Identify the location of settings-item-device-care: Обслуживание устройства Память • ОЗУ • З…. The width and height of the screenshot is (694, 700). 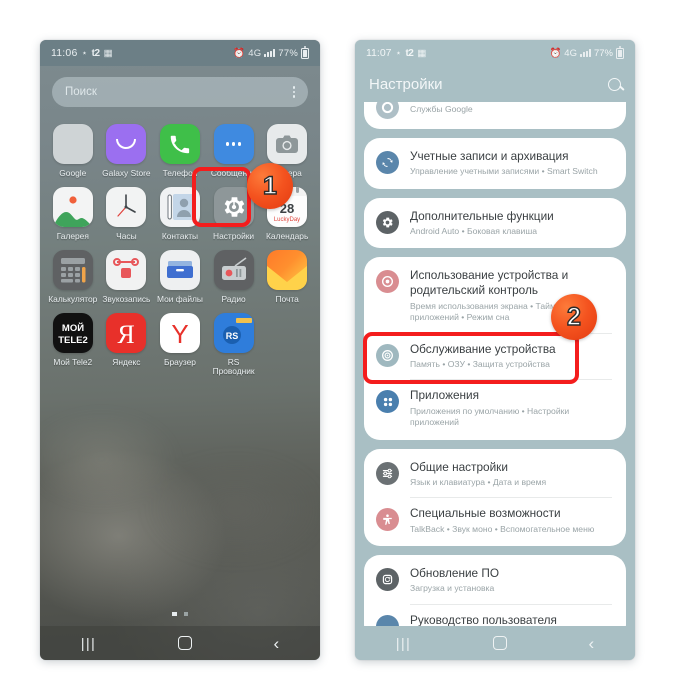
(495, 356).